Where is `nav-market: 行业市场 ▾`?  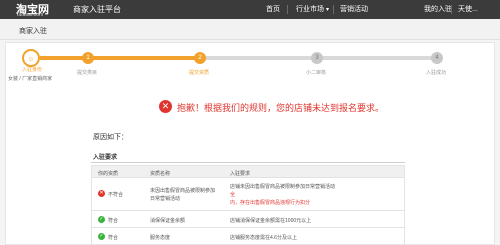 nav-market: 行业市场 ▾ is located at coordinates (312, 9).